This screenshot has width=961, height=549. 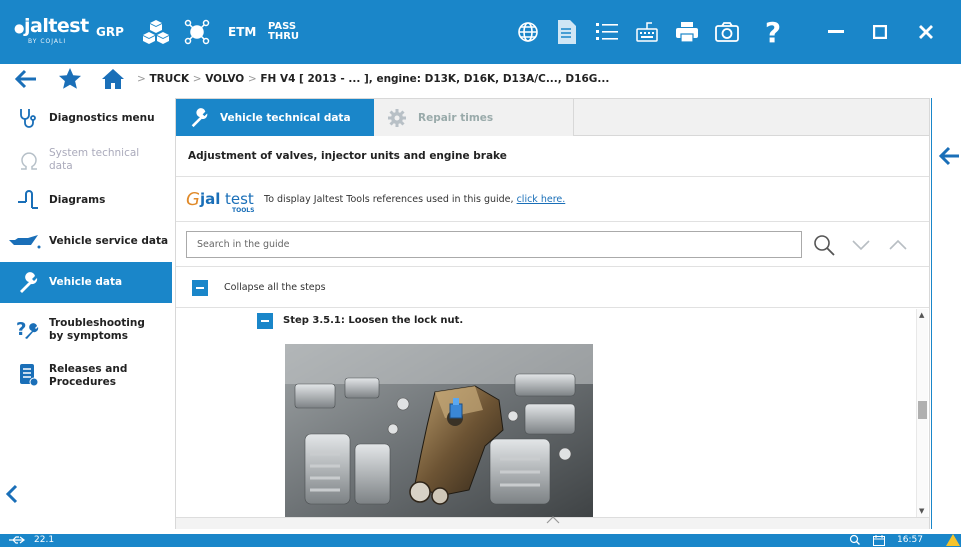 I want to click on diagram-icon, so click(x=28, y=201).